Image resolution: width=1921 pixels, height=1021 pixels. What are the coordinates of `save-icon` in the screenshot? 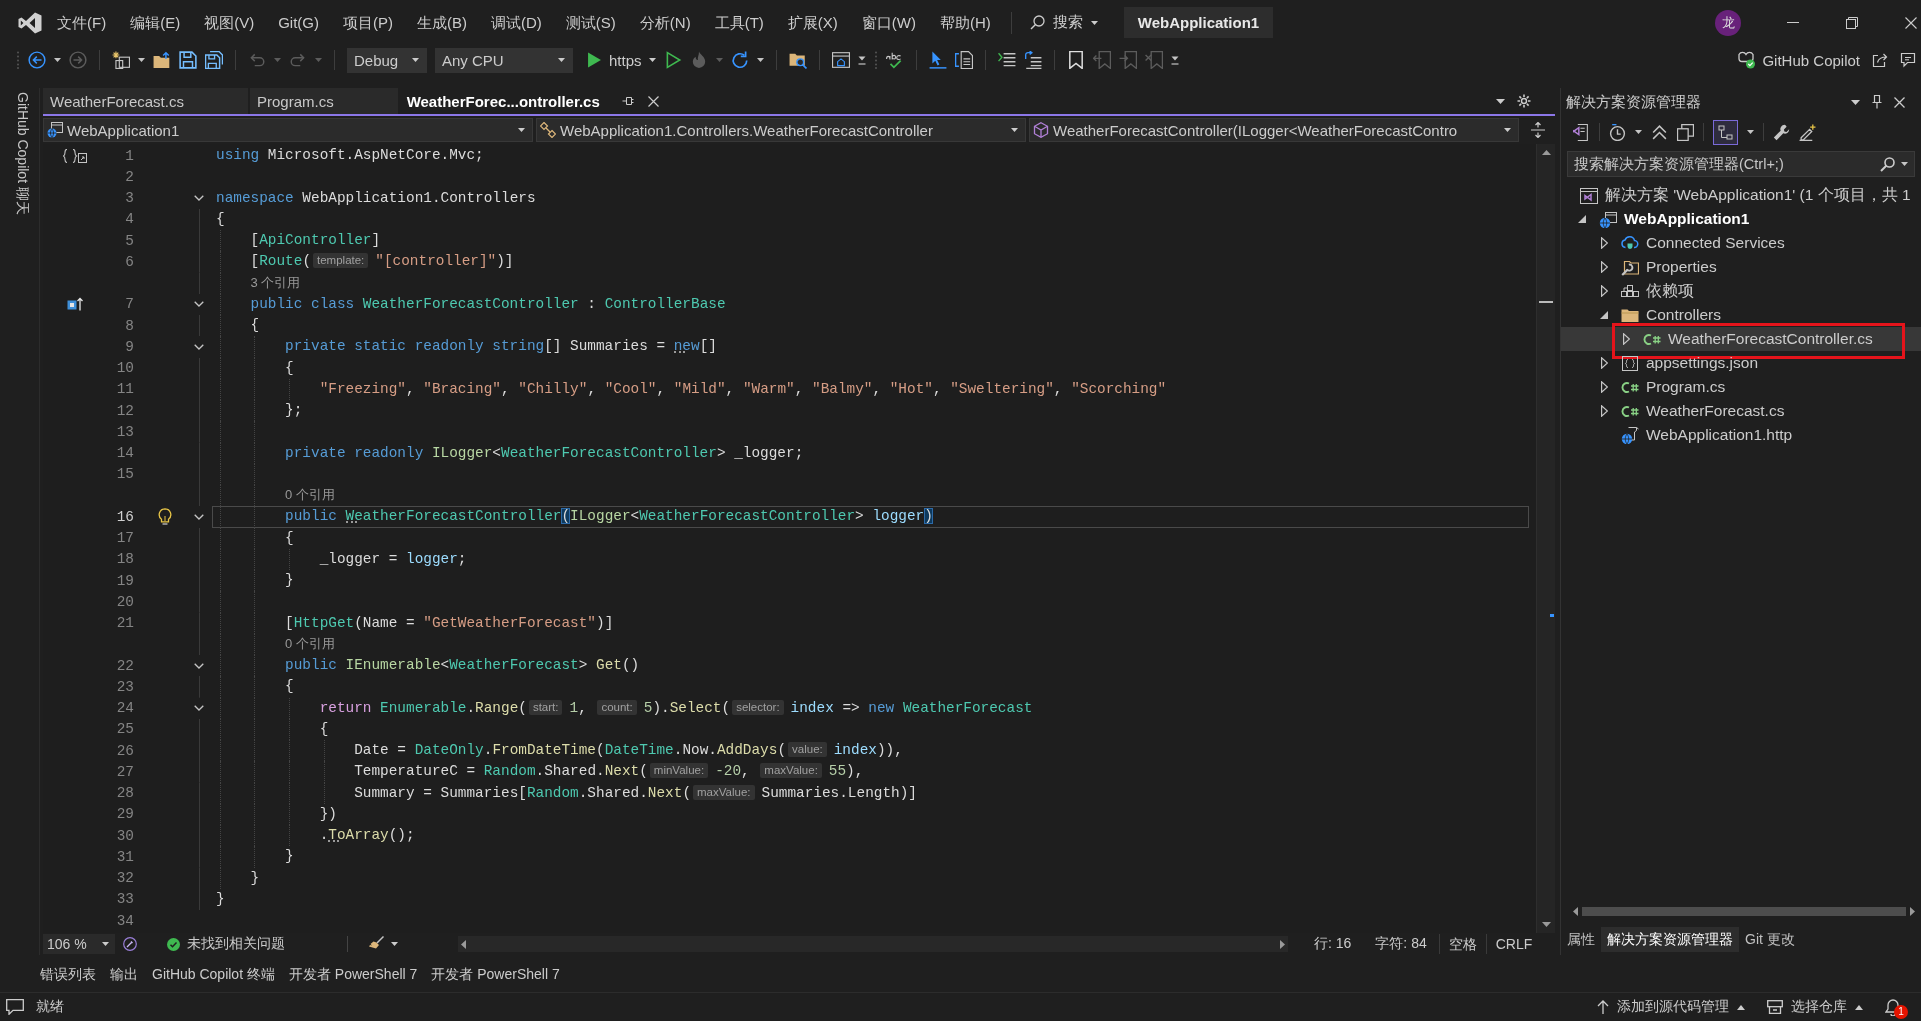 It's located at (188, 60).